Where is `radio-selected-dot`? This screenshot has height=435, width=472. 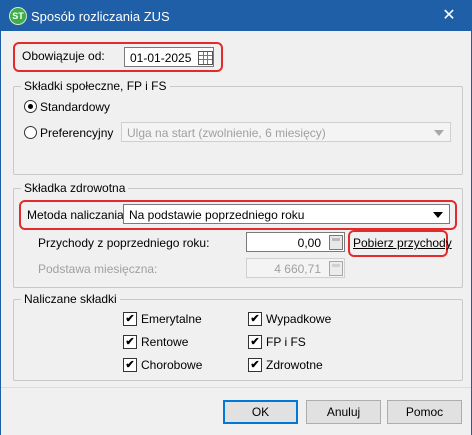 radio-selected-dot is located at coordinates (30, 106).